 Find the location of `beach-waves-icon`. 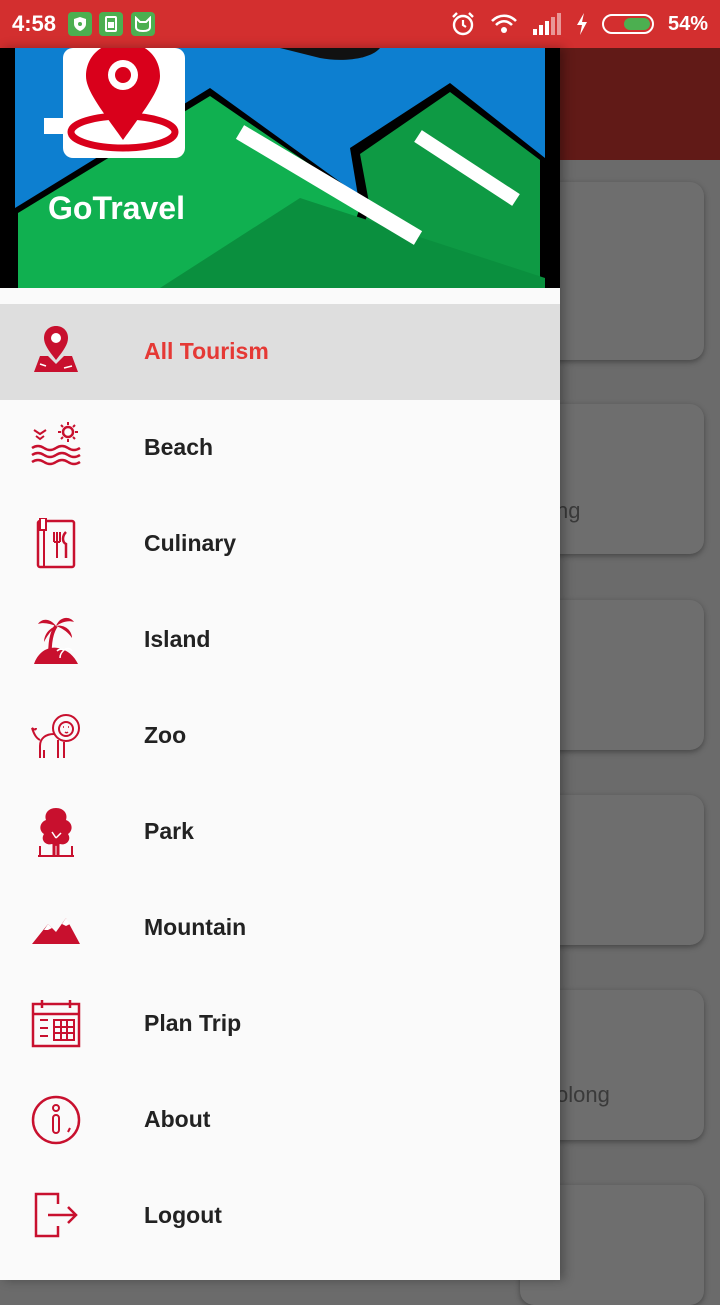

beach-waves-icon is located at coordinates (56, 444).